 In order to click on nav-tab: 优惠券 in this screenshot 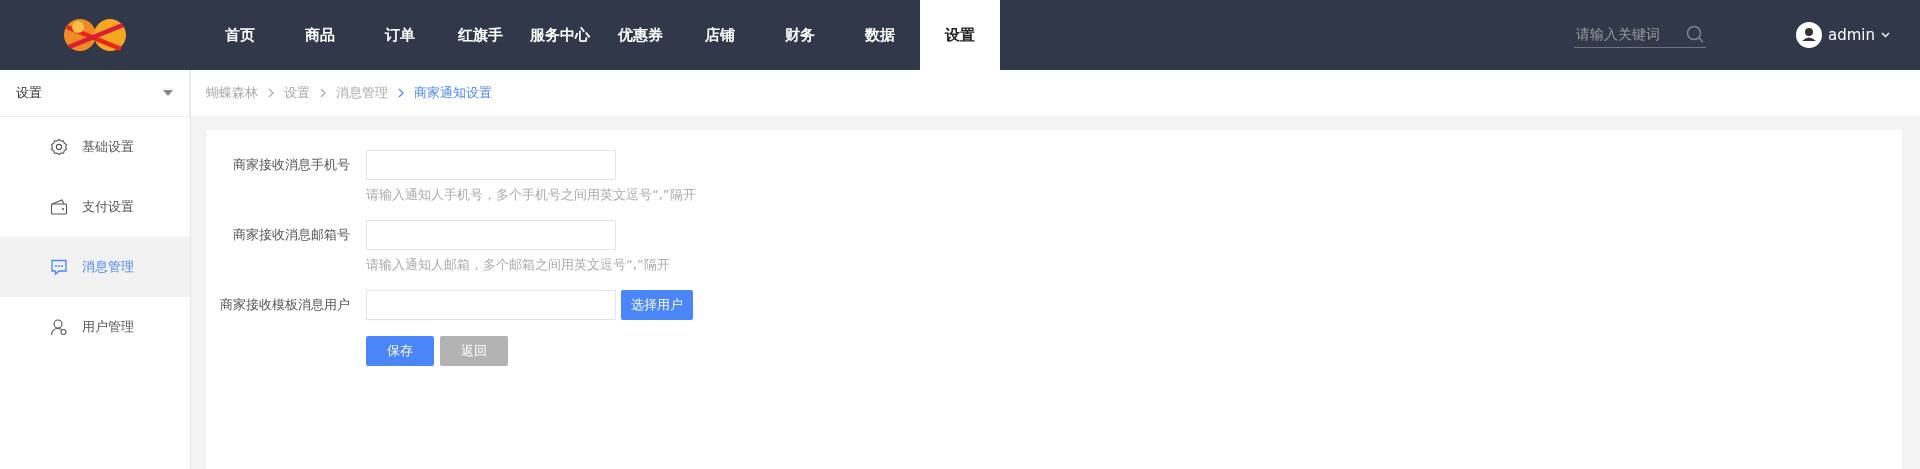, I will do `click(640, 35)`.